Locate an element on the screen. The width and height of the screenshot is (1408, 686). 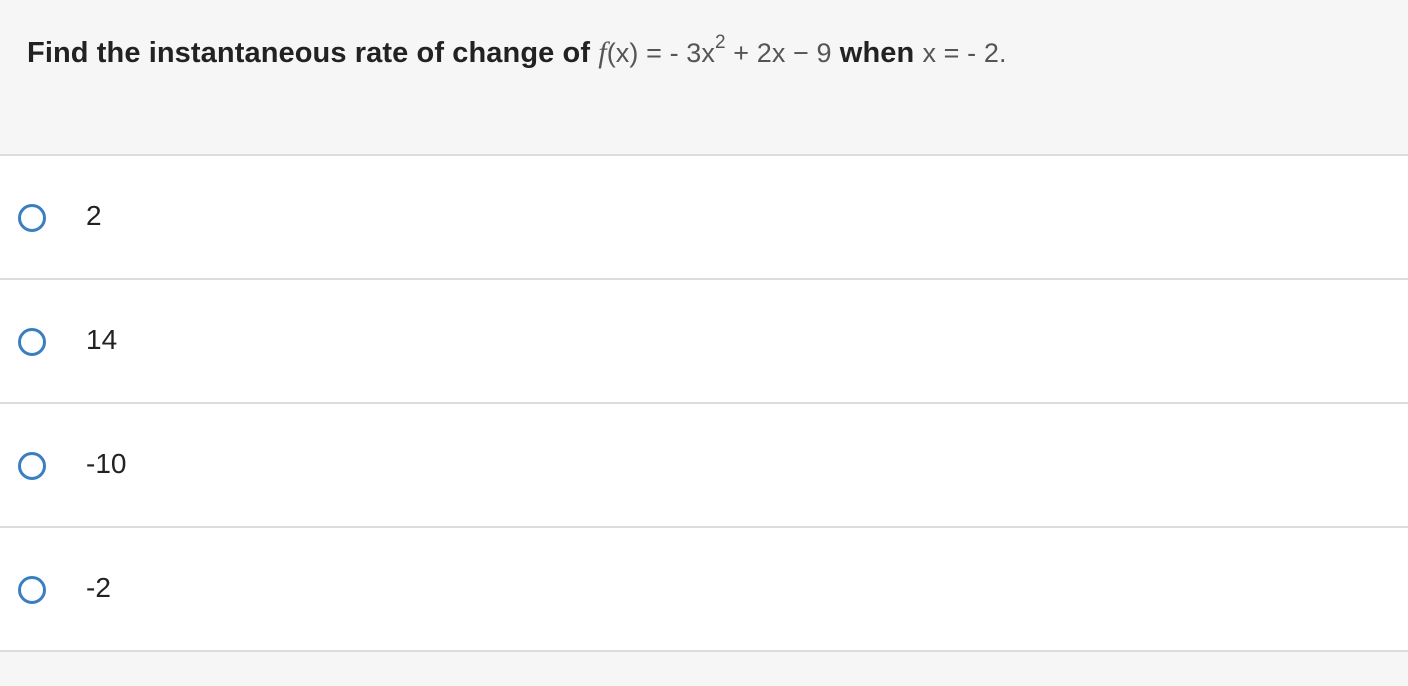
option-label: -10 is located at coordinates (106, 463).